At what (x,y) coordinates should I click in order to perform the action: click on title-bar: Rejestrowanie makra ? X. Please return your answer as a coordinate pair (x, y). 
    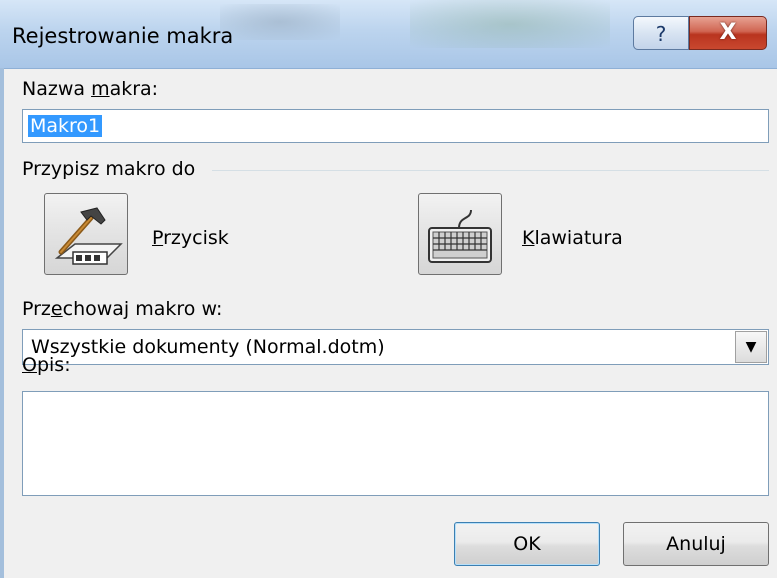
    Looking at the image, I should click on (388, 34).